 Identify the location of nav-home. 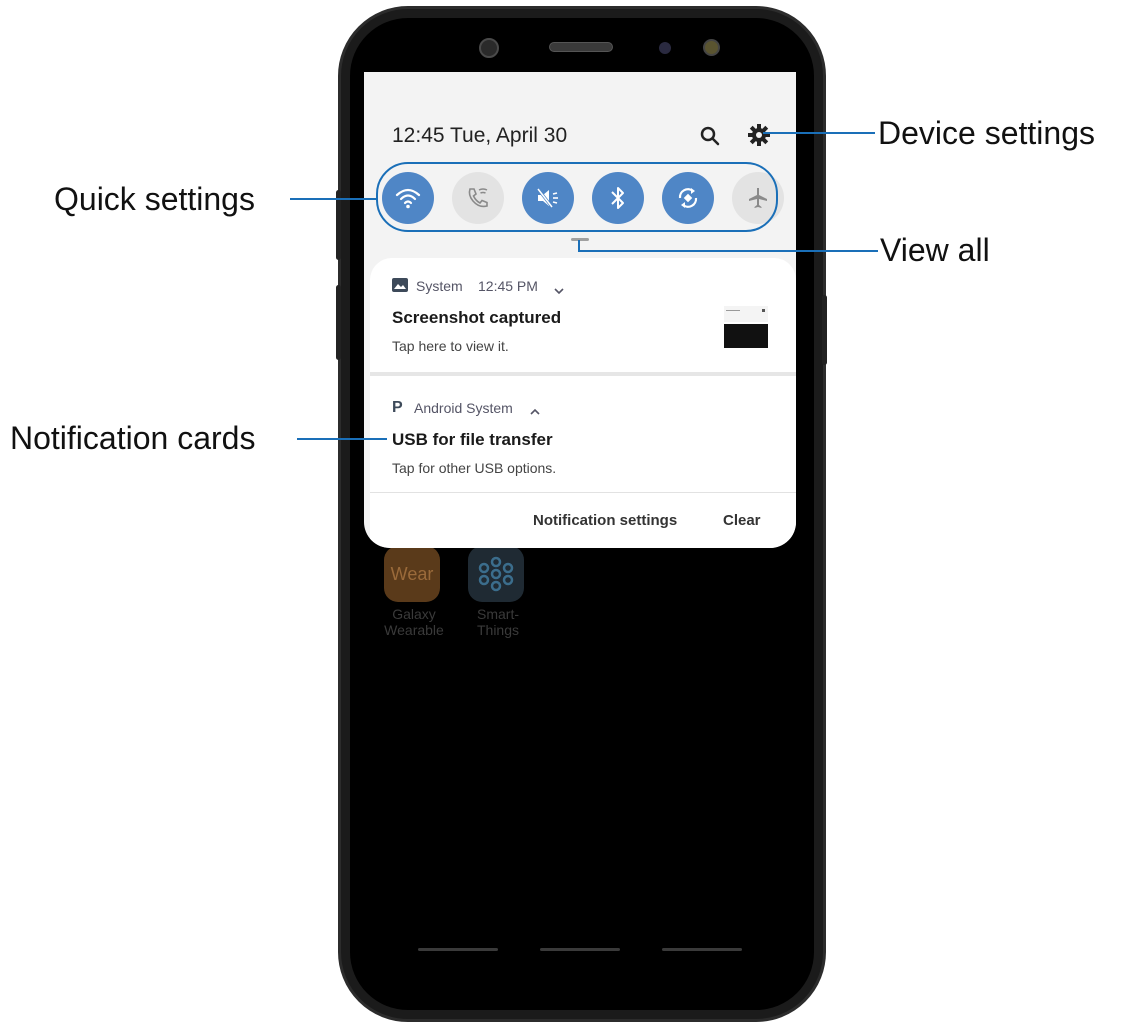
(580, 949).